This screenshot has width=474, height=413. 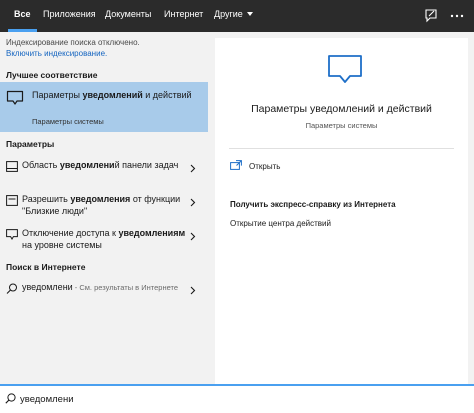 What do you see at coordinates (264, 166) in the screenshot?
I see `open-button: Открыть` at bounding box center [264, 166].